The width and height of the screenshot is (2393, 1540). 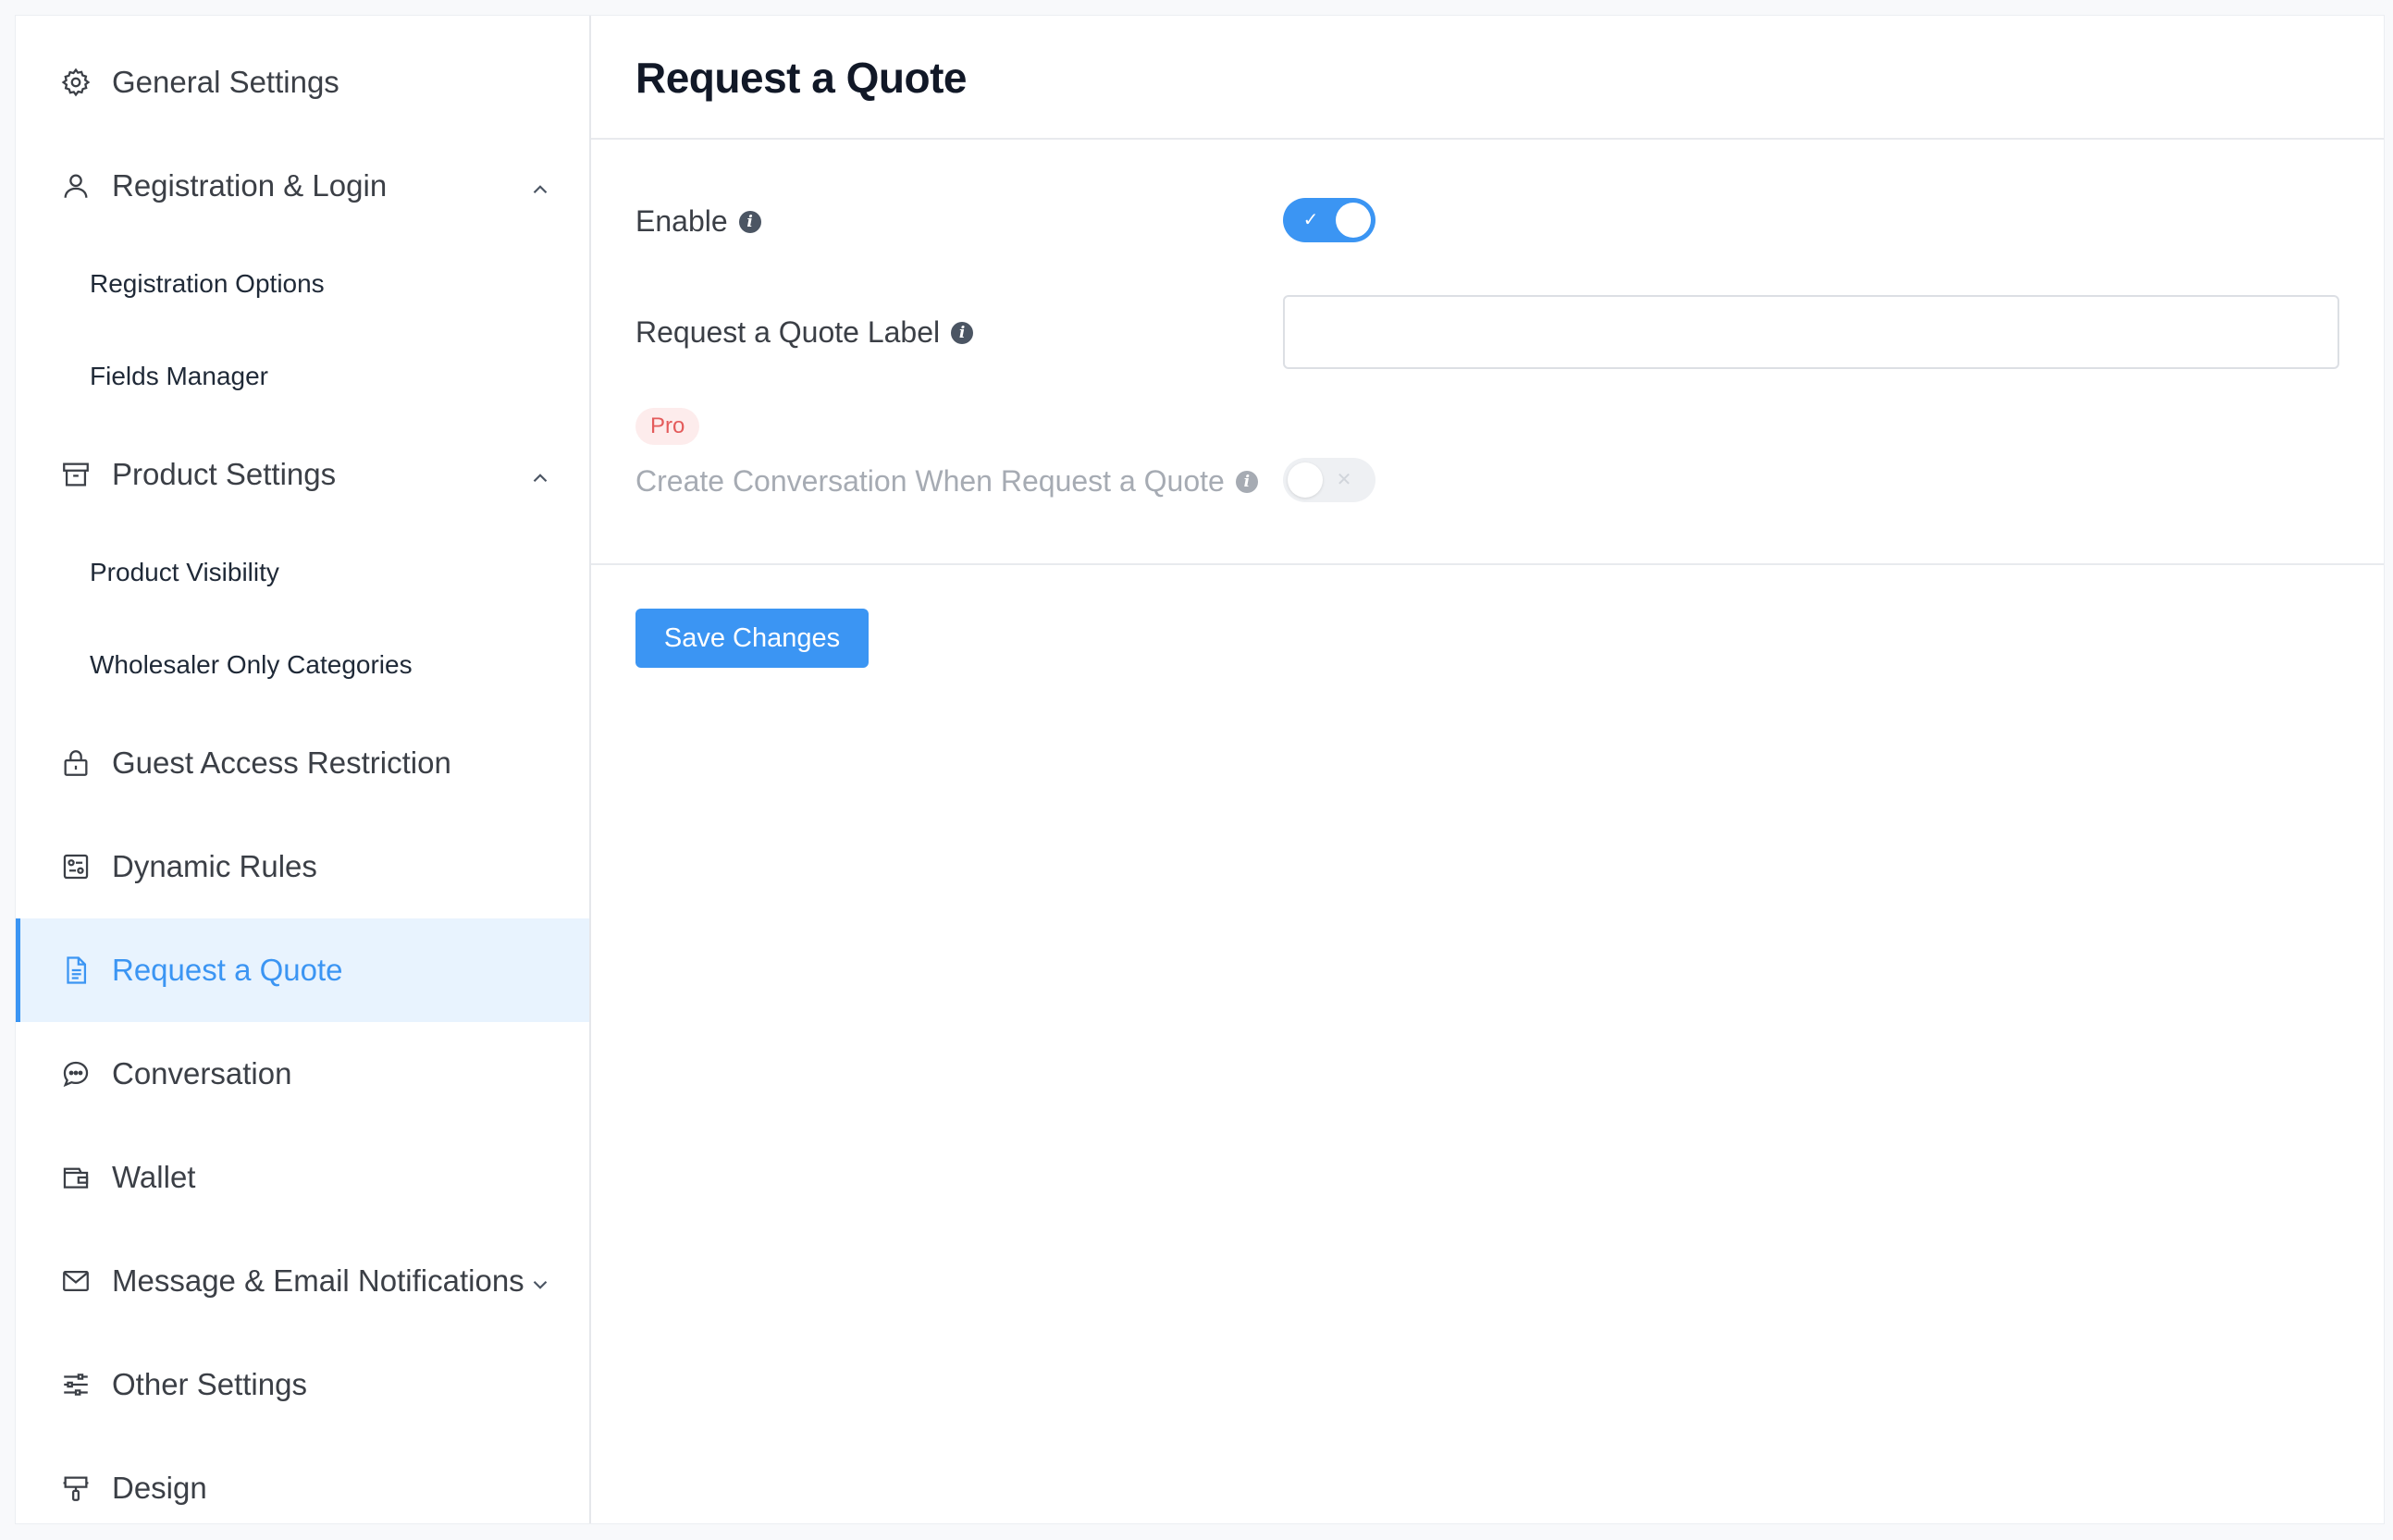 What do you see at coordinates (76, 763) in the screenshot?
I see `lock-icon` at bounding box center [76, 763].